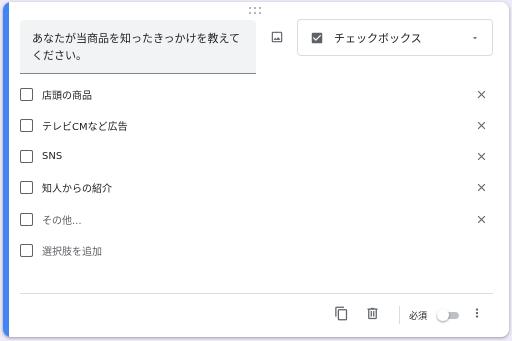 Image resolution: width=512 pixels, height=341 pixels. I want to click on drag-handle-icon, so click(256, 12).